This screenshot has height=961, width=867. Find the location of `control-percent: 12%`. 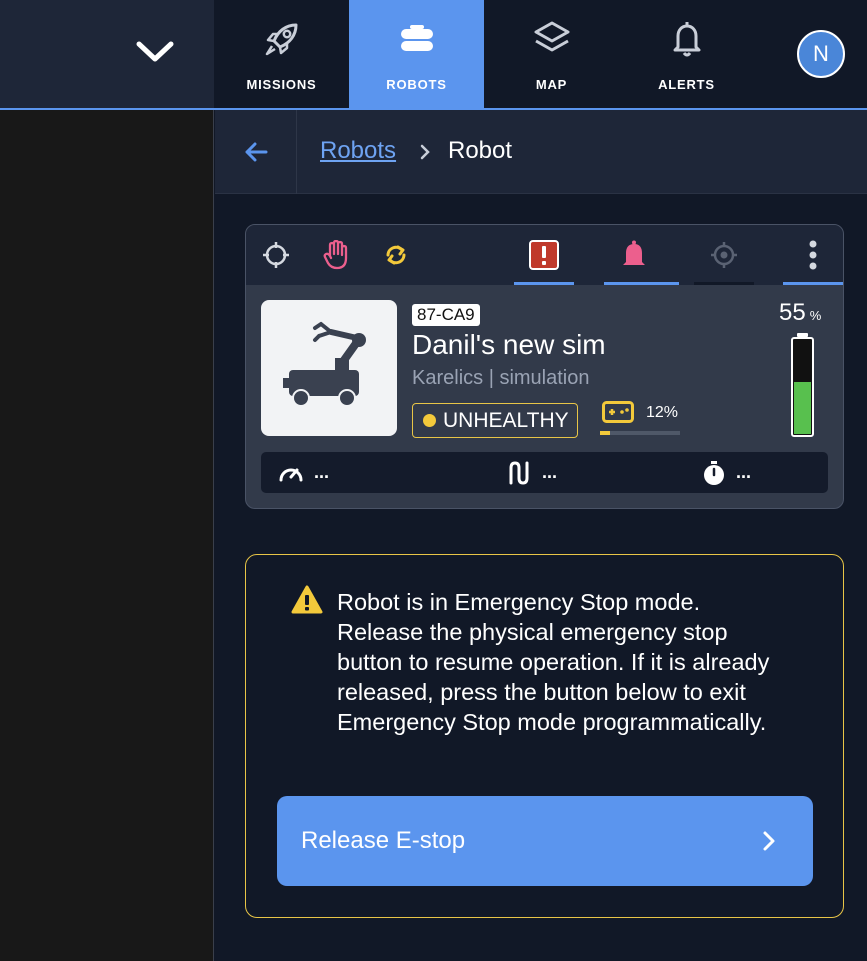

control-percent: 12% is located at coordinates (662, 412).